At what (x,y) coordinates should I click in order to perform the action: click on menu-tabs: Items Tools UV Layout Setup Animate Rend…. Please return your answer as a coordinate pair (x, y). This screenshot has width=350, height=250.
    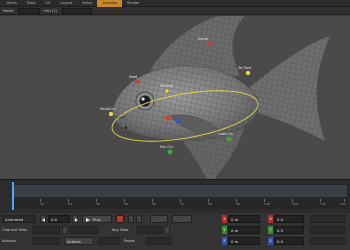
    Looking at the image, I should click on (73, 3).